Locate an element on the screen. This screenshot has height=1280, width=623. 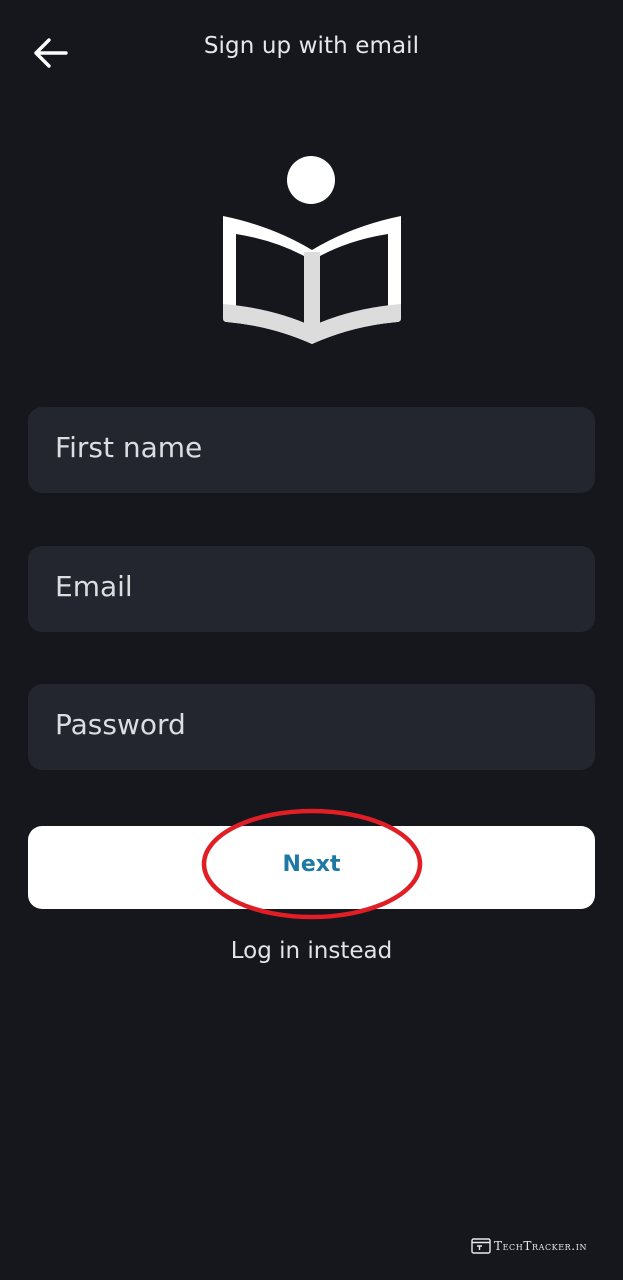
password-input is located at coordinates (311, 727).